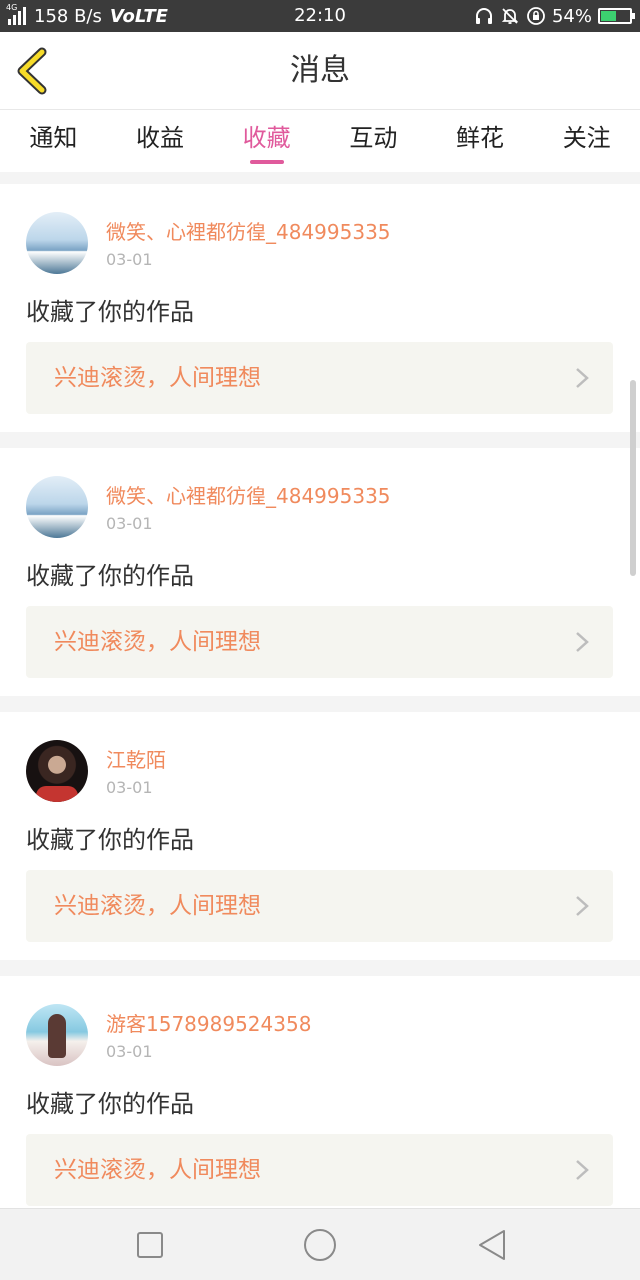  I want to click on tab-bar: 通知 收益 收藏 互动 鲜花 关注, so click(320, 141).